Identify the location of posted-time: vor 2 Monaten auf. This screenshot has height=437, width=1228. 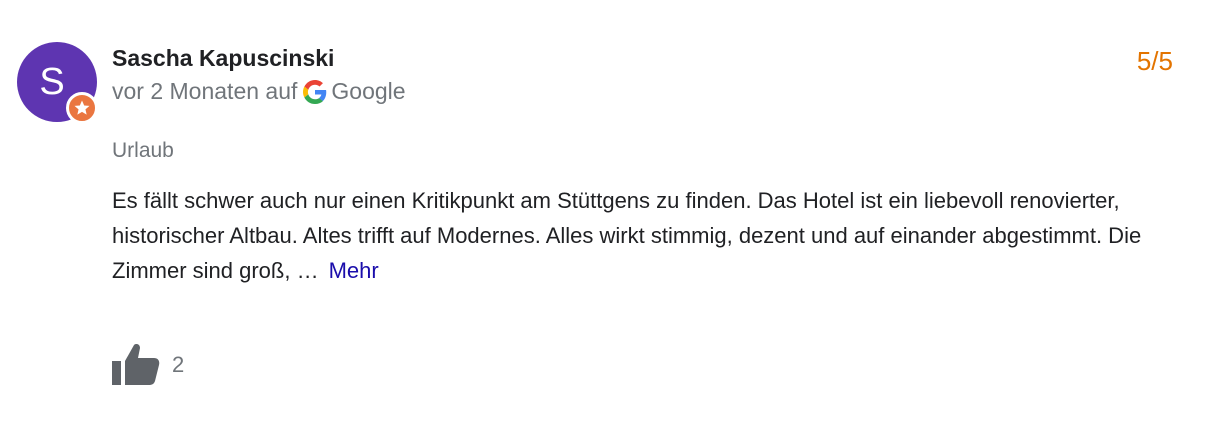
(205, 91).